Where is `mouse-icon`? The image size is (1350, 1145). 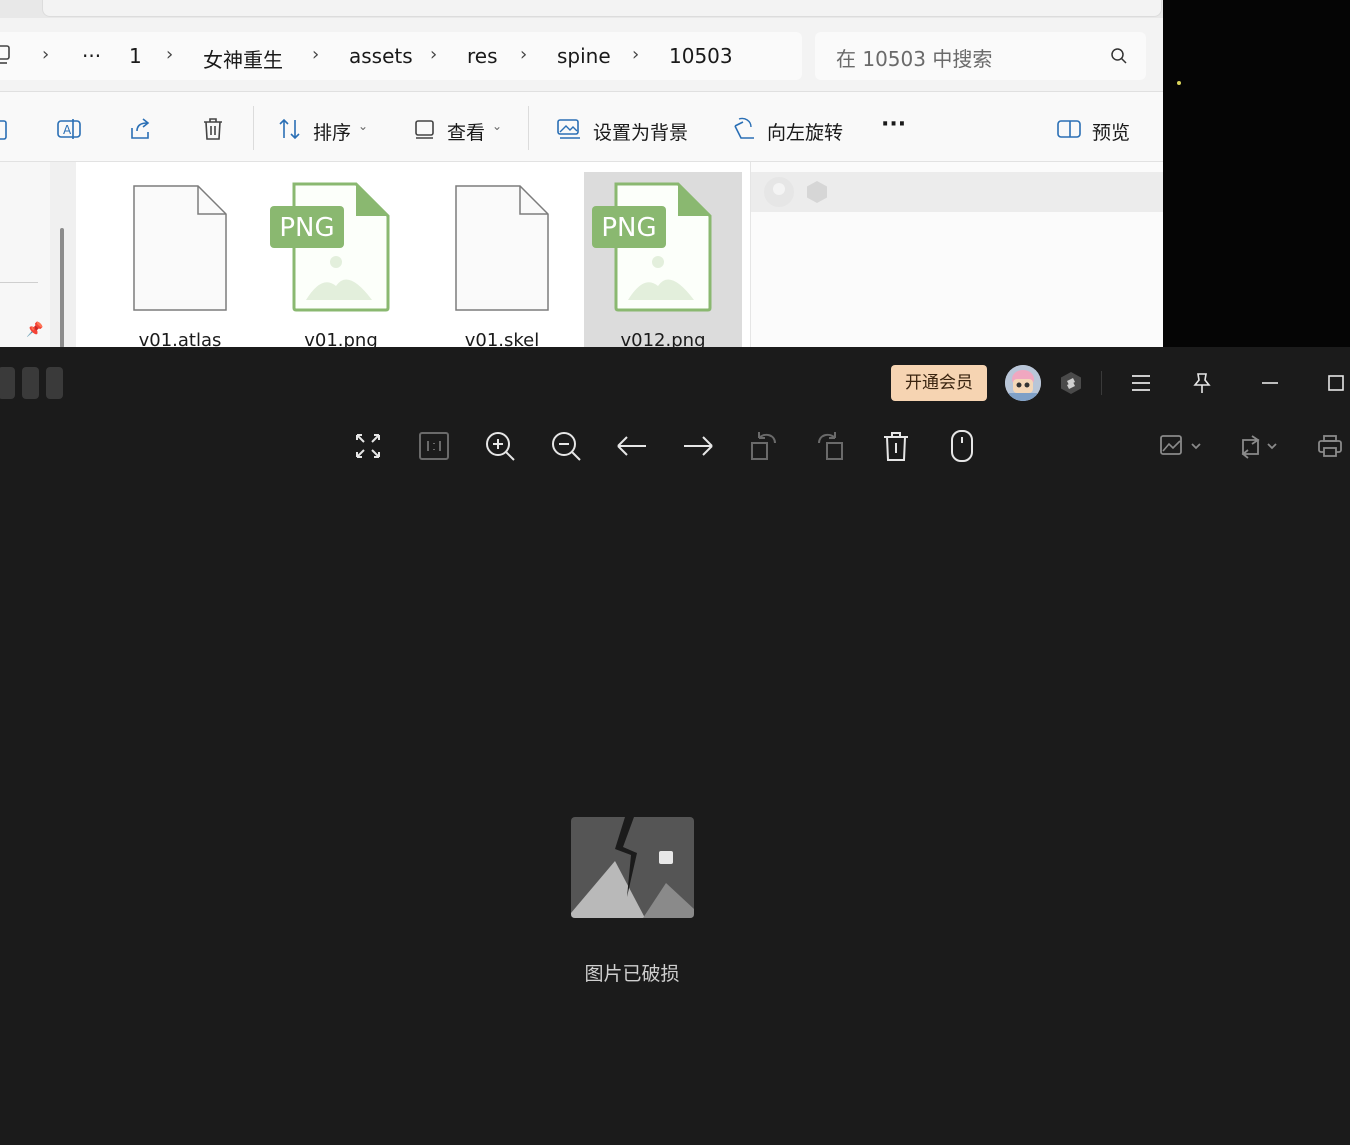 mouse-icon is located at coordinates (962, 446).